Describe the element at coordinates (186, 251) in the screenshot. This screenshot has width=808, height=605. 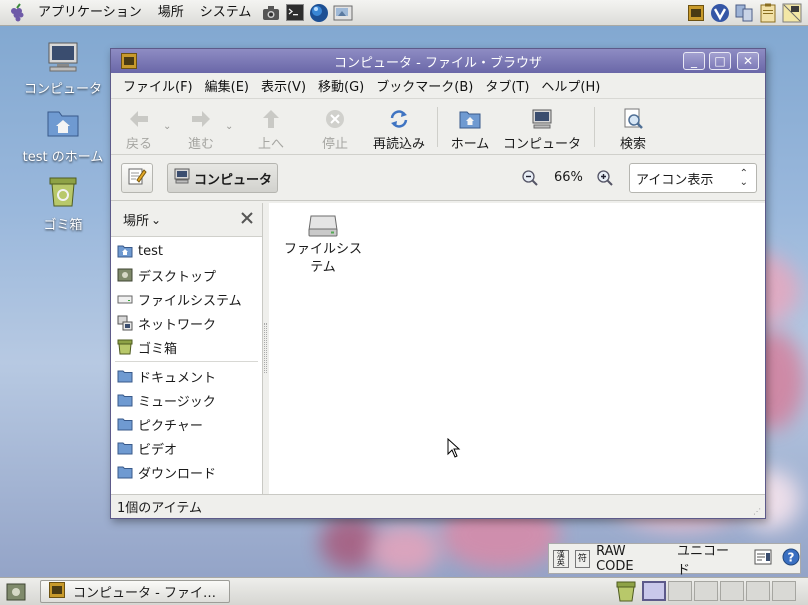
I see `sidebar-item-test: test` at that location.